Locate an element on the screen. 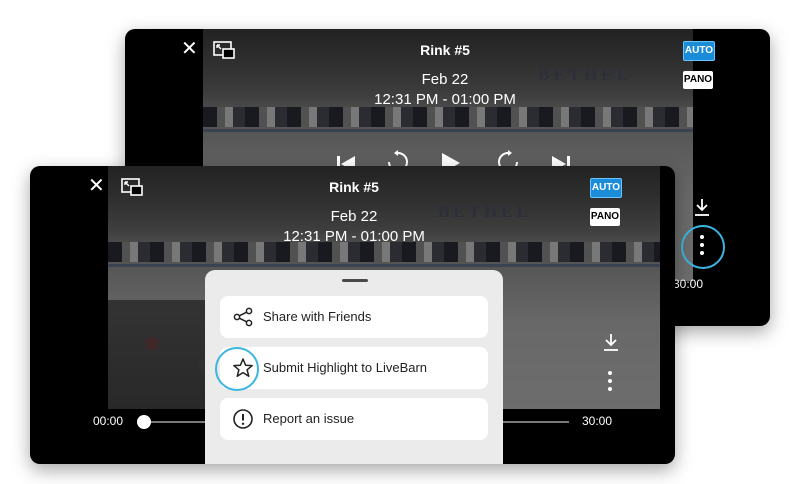 This screenshot has height=484, width=800. alert-circle-icon is located at coordinates (243, 419).